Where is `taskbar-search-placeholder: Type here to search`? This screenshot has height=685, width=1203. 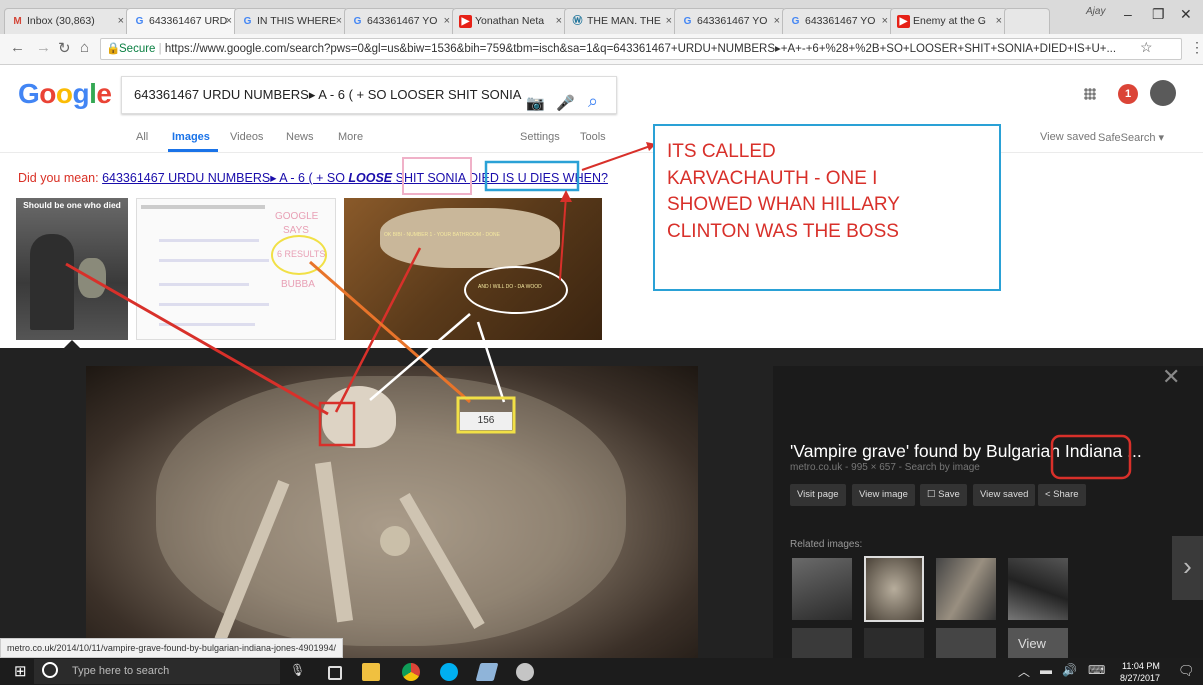 taskbar-search-placeholder: Type here to search is located at coordinates (121, 671).